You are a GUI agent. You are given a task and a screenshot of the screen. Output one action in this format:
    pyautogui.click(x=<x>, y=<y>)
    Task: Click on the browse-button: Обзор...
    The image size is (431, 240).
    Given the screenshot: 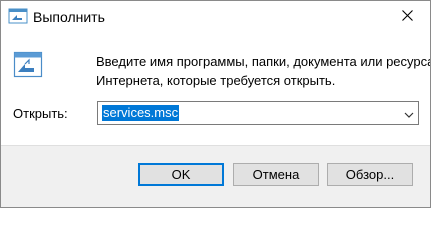 What is the action you would take?
    pyautogui.click(x=370, y=174)
    